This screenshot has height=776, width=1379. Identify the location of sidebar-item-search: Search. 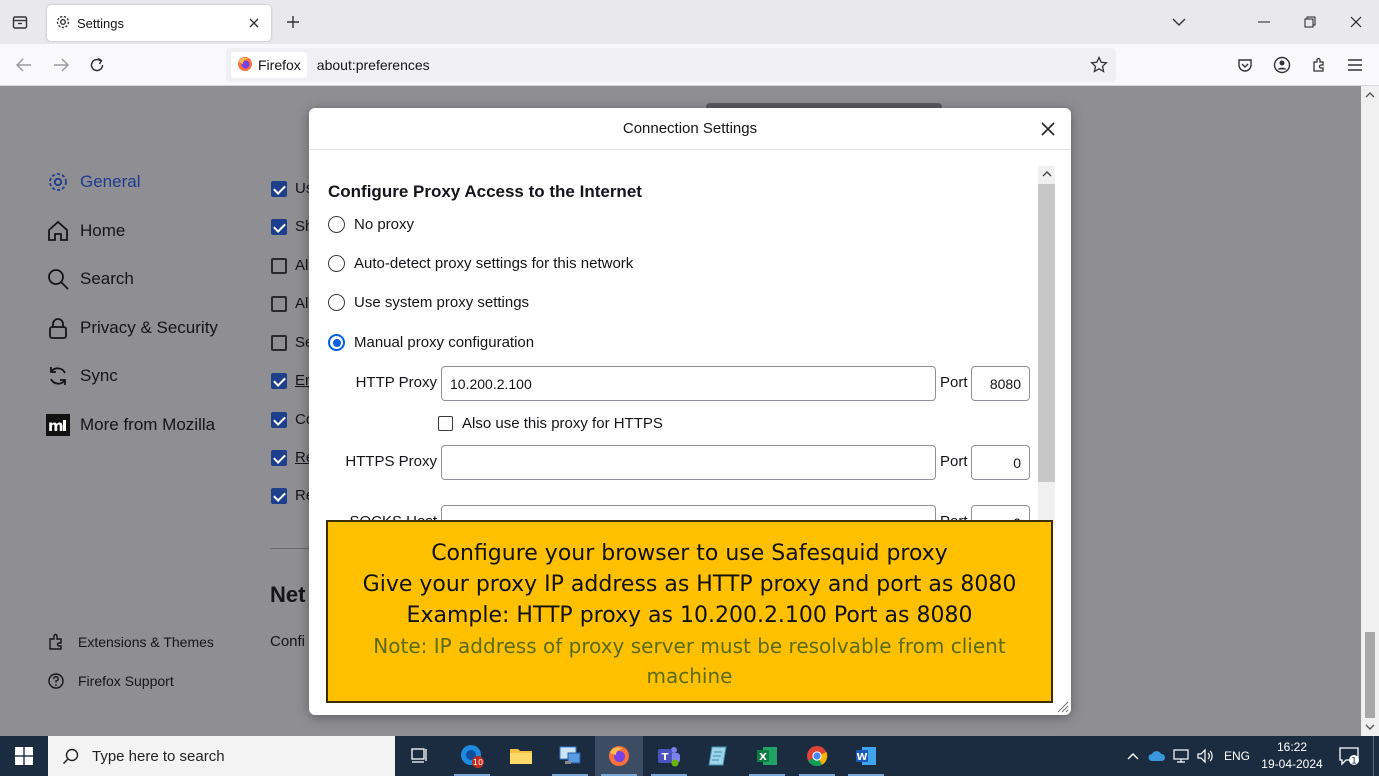
(90, 279).